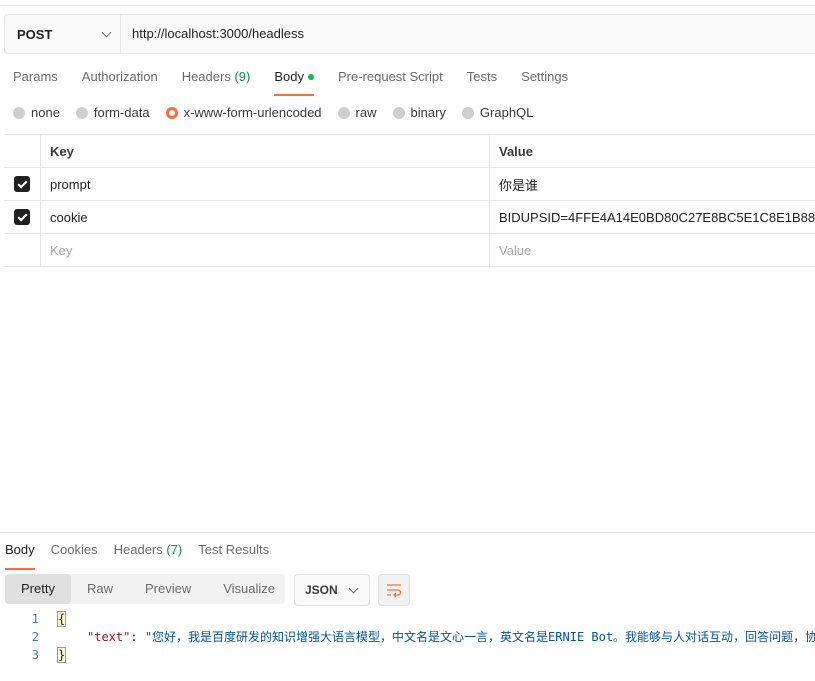 The width and height of the screenshot is (815, 681). Describe the element at coordinates (516, 151) in the screenshot. I see `column-header-value: Value` at that location.